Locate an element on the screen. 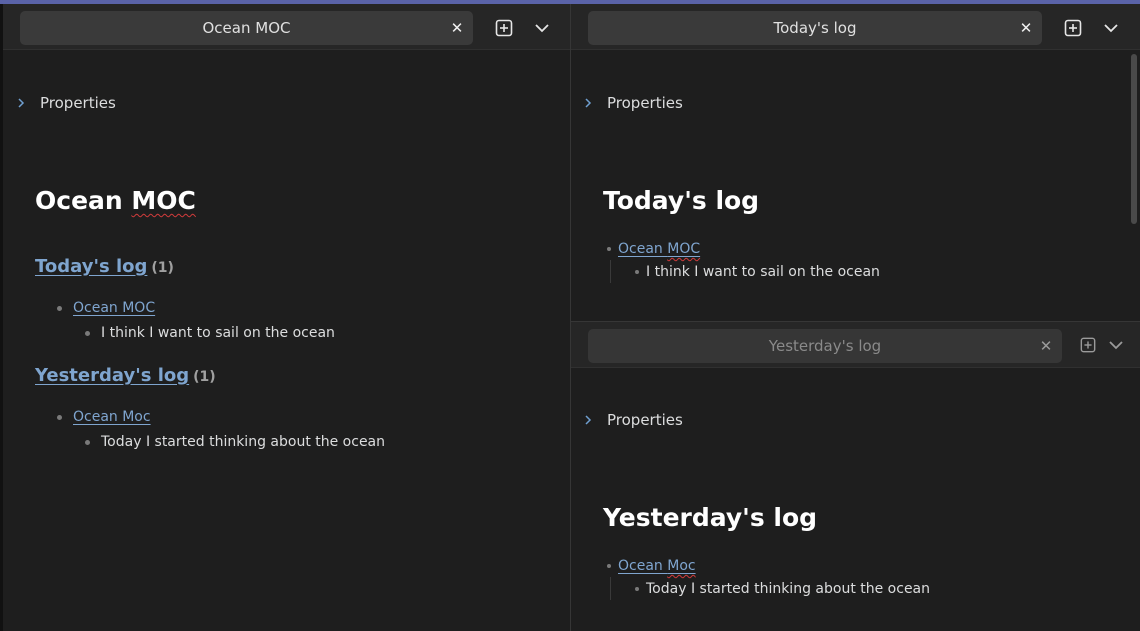 The height and width of the screenshot is (631, 1140). tab-yesterdays-log: Yesterday's log ✕ is located at coordinates (825, 346).